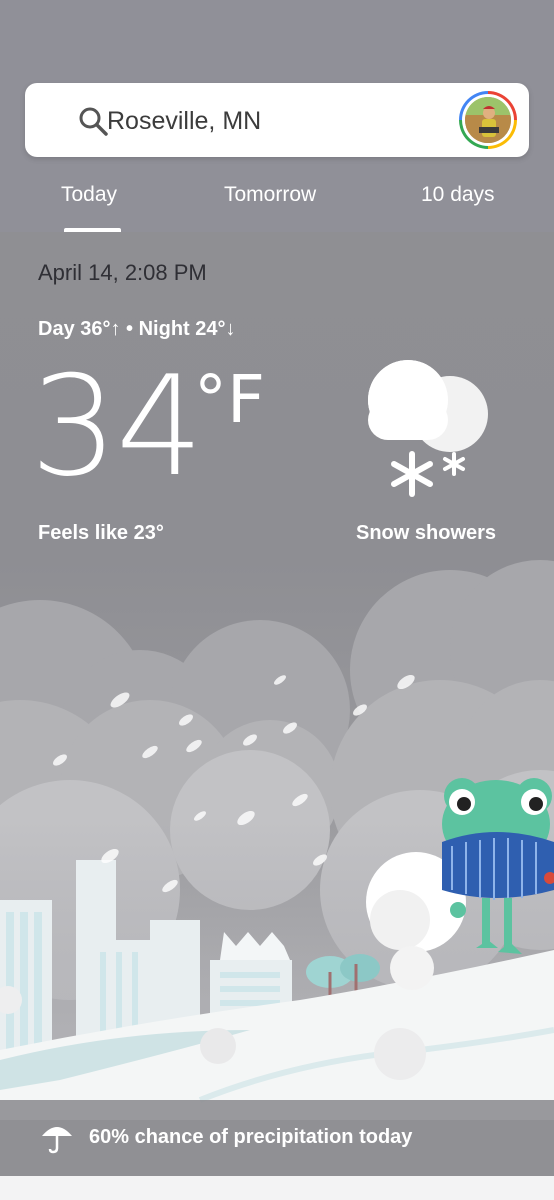  I want to click on tab-bar: Today Tomorrow 10 days, so click(277, 201).